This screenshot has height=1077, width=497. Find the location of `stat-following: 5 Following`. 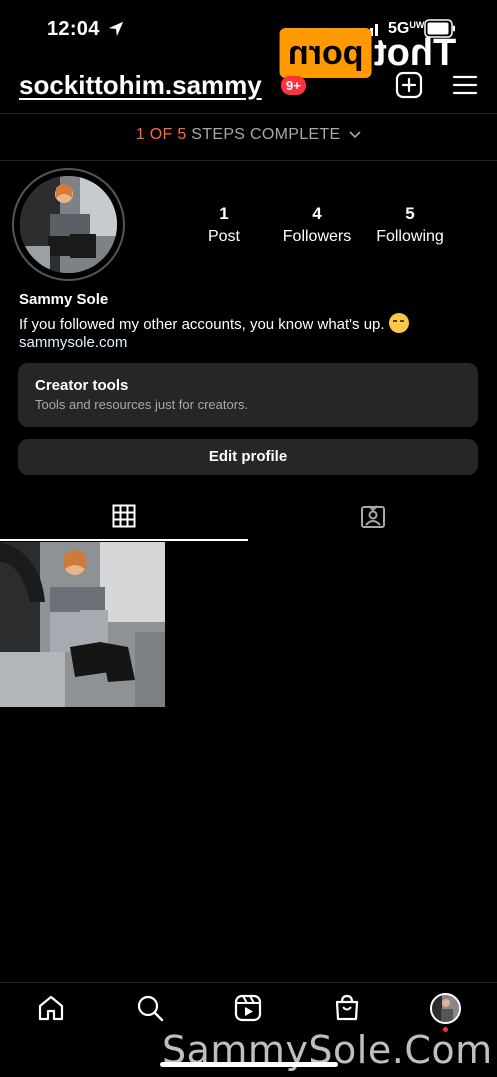

stat-following: 5 Following is located at coordinates (410, 225).